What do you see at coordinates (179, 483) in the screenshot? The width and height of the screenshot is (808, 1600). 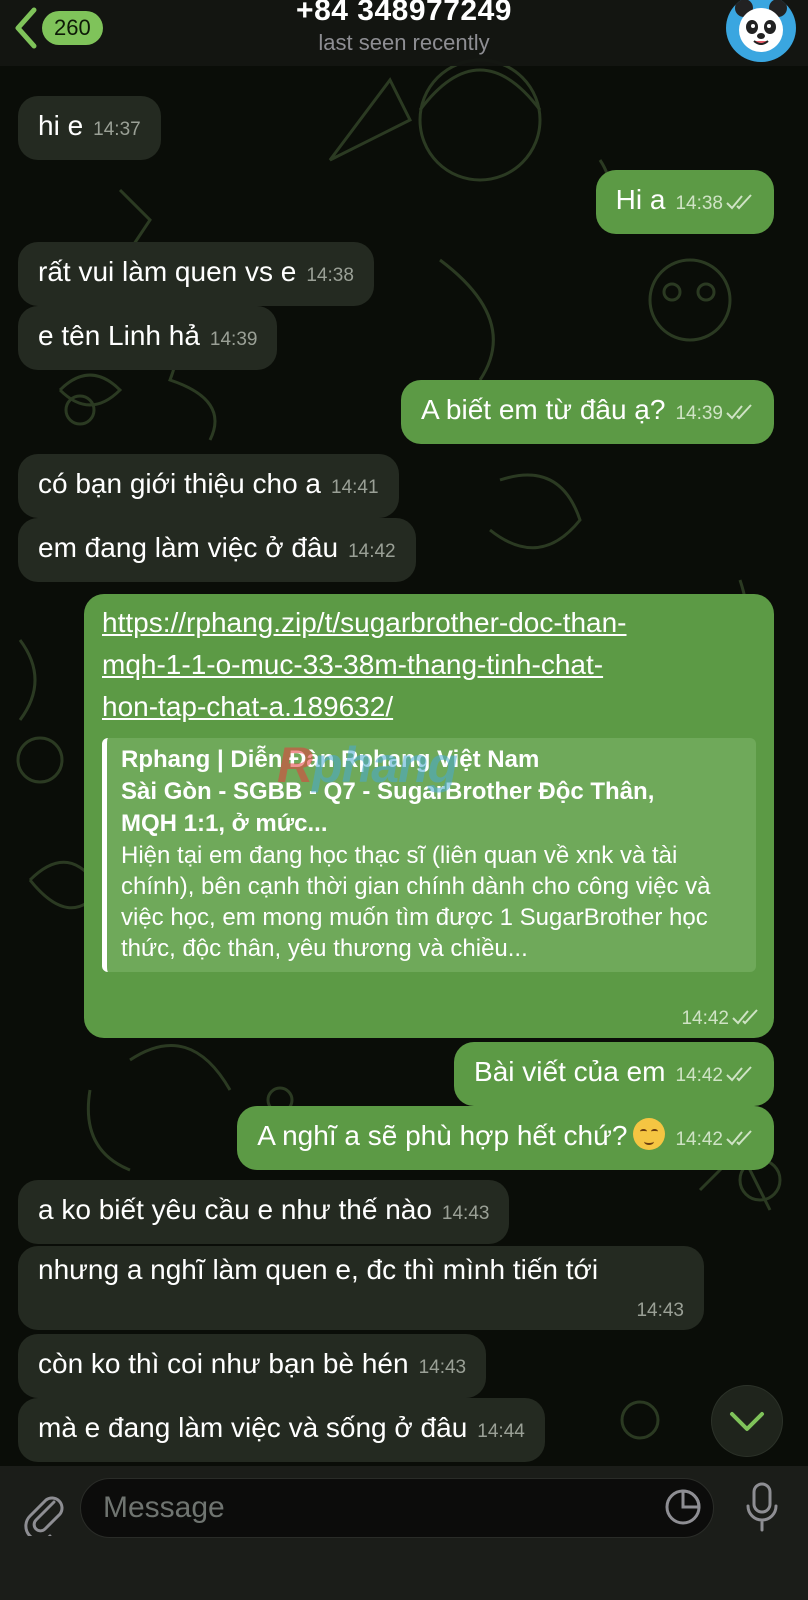 I see `message-text: có bạn giới thiệu cho a` at bounding box center [179, 483].